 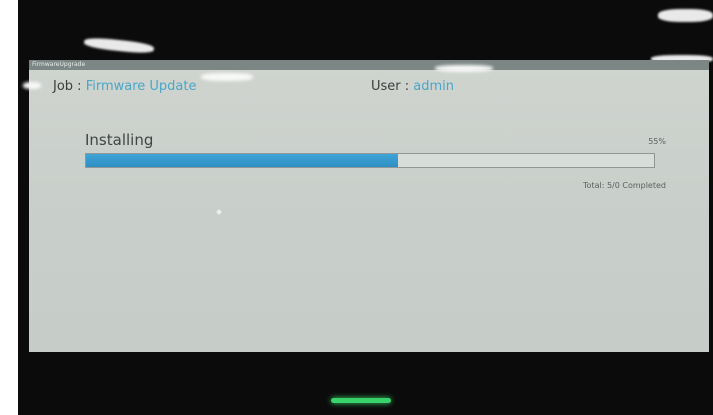 What do you see at coordinates (119, 140) in the screenshot?
I see `progress-status: Installing` at bounding box center [119, 140].